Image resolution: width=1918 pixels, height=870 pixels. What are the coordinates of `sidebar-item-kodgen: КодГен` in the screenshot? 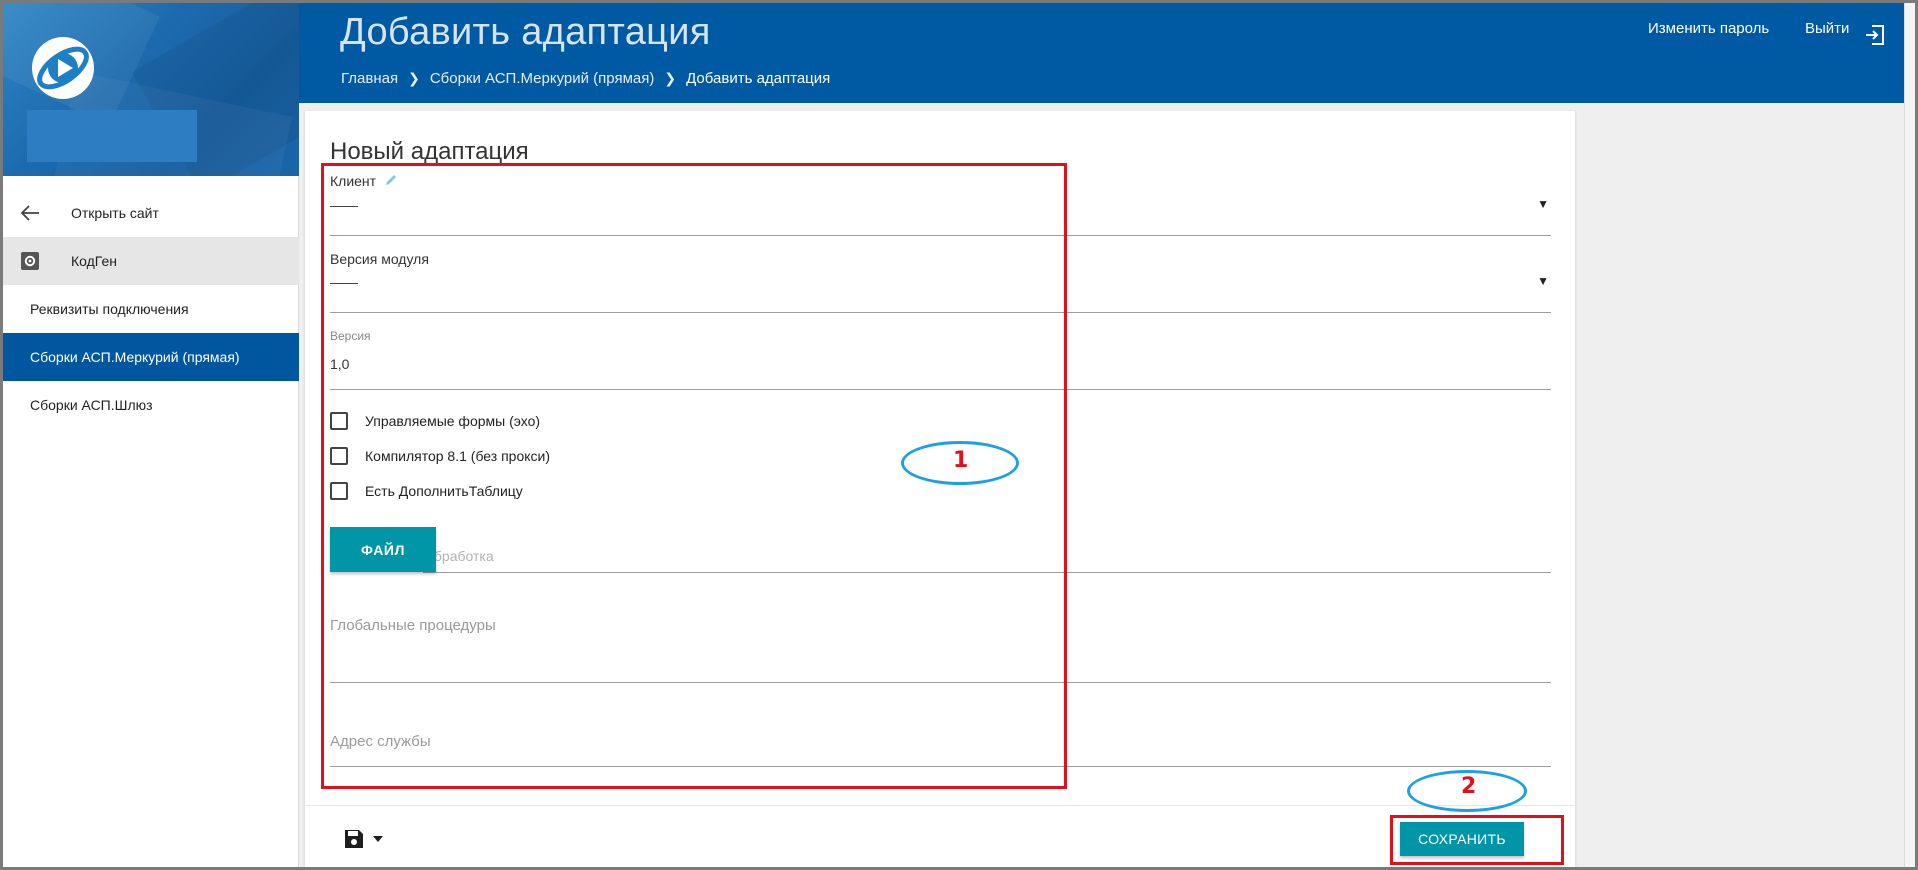 It's located at (151, 261).